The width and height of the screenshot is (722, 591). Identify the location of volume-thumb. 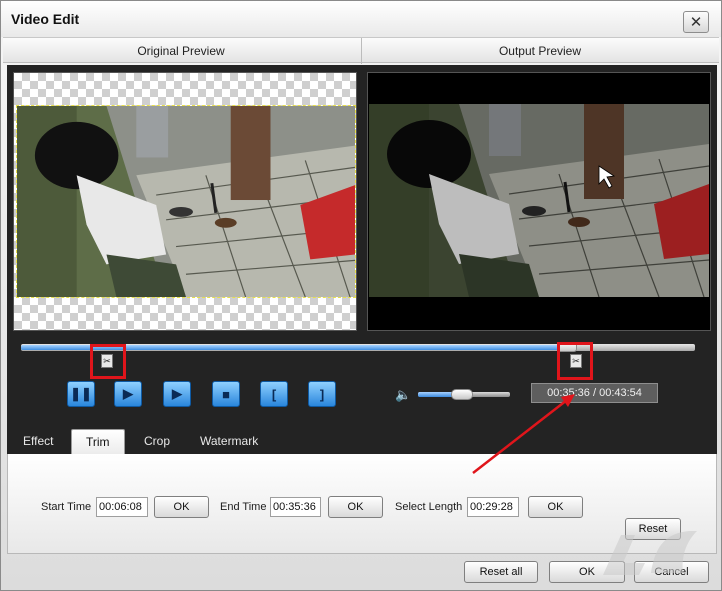
(462, 394).